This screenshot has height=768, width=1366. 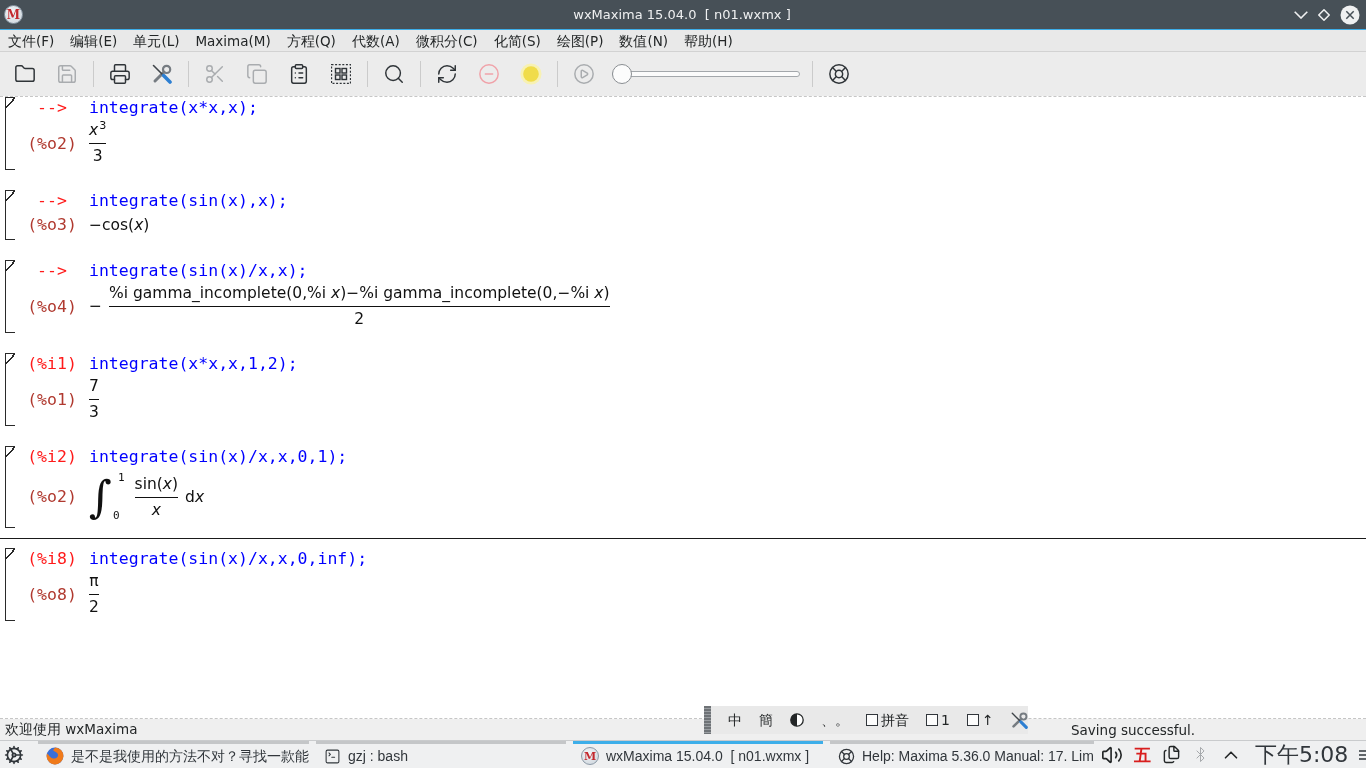 I want to click on input-prompt: (%i1), so click(x=52, y=364).